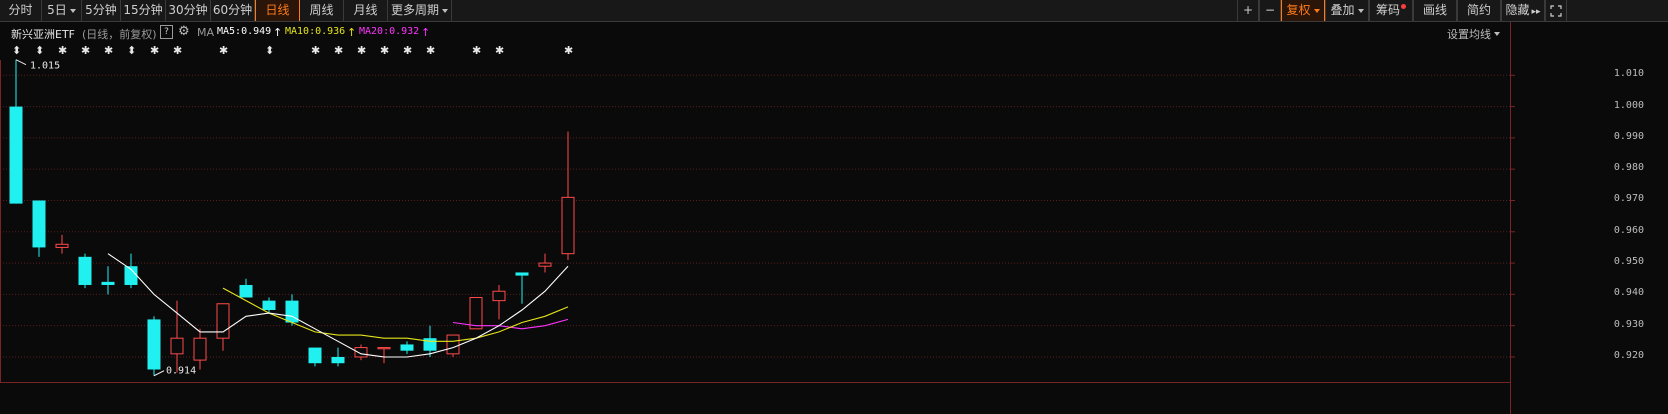 Image resolution: width=1668 pixels, height=414 pixels. I want to click on ma-settings-button: 设置均线, so click(1473, 34).